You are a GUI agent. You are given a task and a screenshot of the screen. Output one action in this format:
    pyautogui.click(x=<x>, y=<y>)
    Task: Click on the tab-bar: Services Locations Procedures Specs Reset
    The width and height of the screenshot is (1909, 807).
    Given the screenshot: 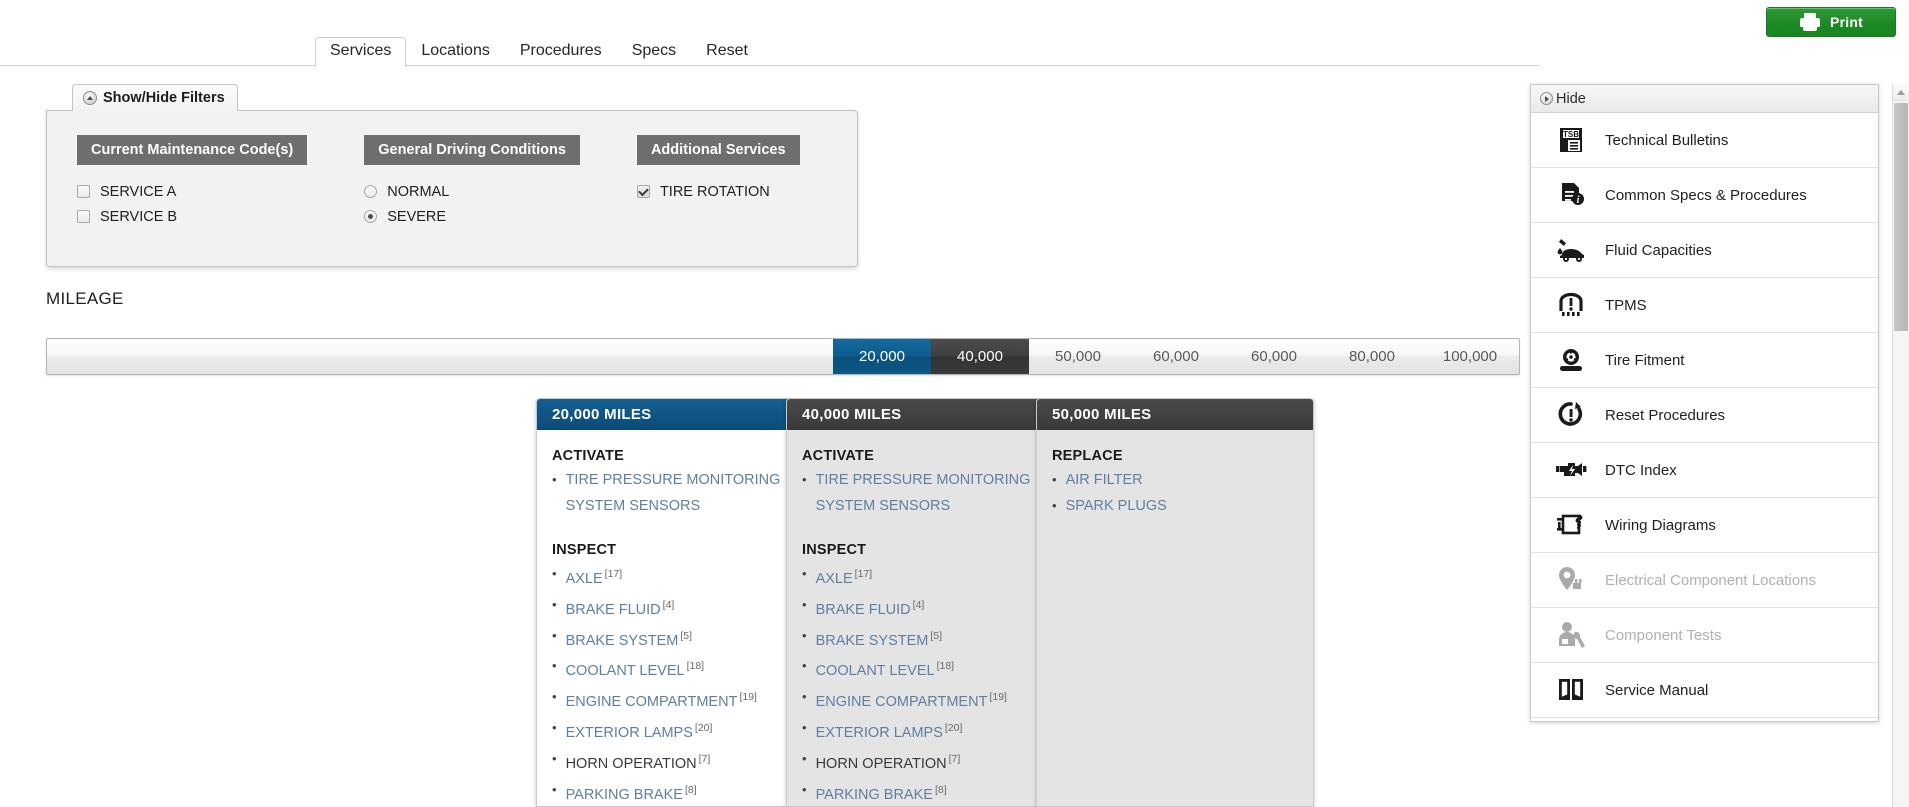 What is the action you would take?
    pyautogui.click(x=770, y=52)
    